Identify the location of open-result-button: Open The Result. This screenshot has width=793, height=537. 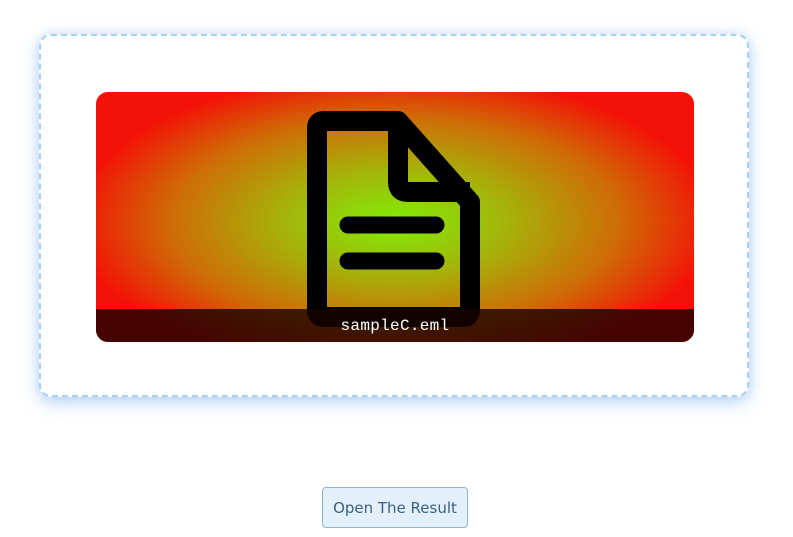
(395, 507).